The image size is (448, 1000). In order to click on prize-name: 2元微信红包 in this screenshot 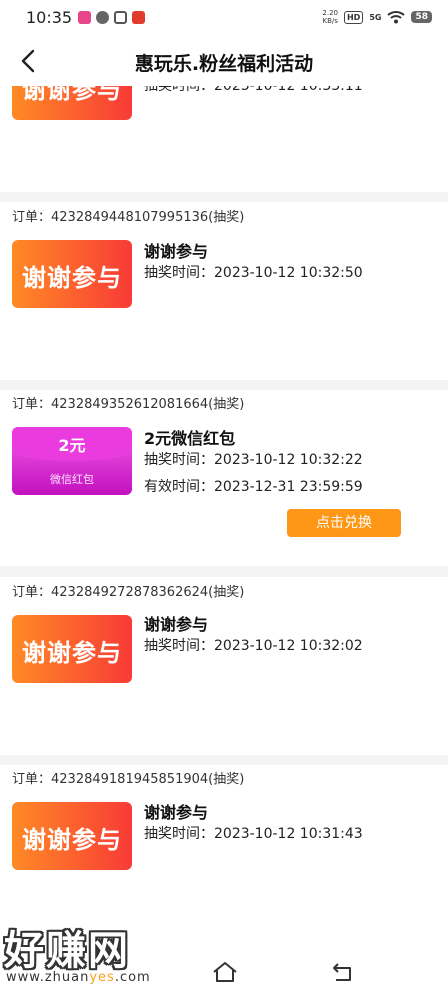, I will do `click(190, 438)`.